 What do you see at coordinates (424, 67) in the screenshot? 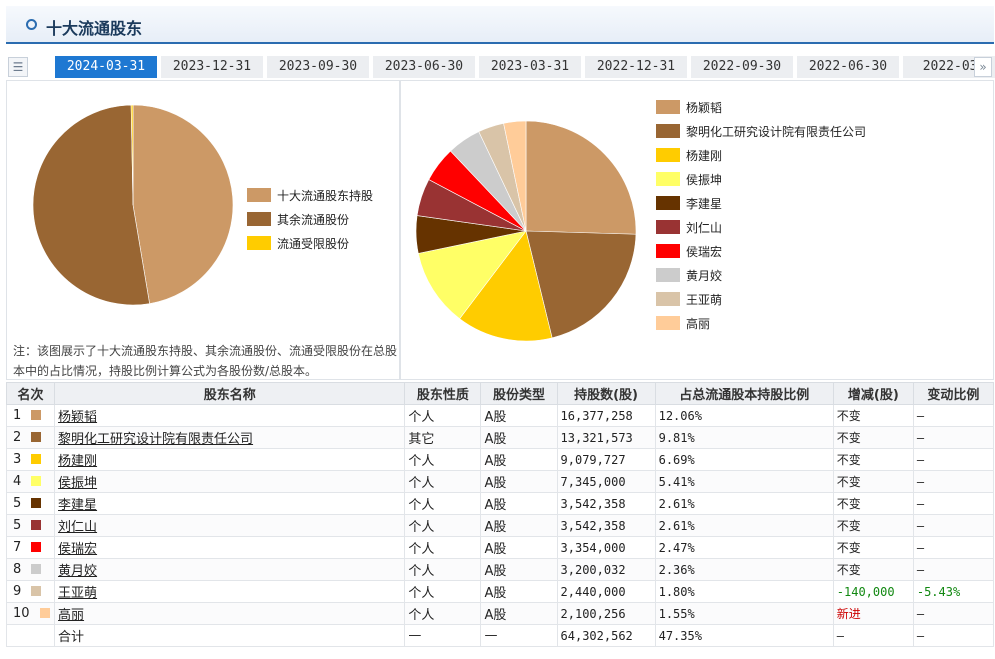
I see `tab-2023-06-30: 2023-06-30` at bounding box center [424, 67].